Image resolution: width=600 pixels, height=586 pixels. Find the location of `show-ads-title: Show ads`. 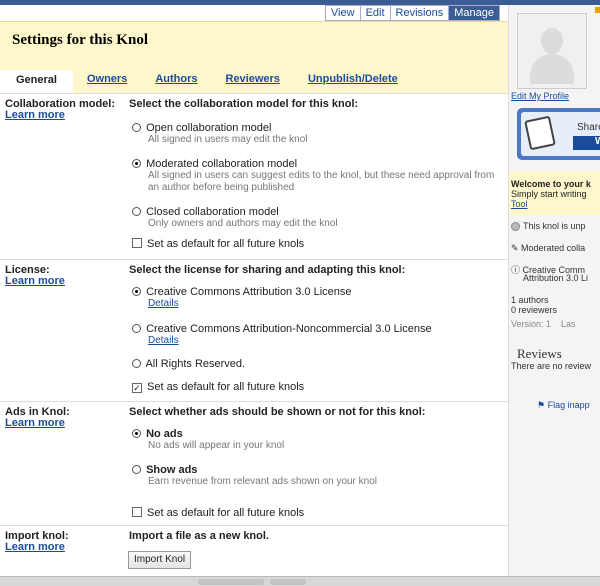

show-ads-title: Show ads is located at coordinates (172, 470).